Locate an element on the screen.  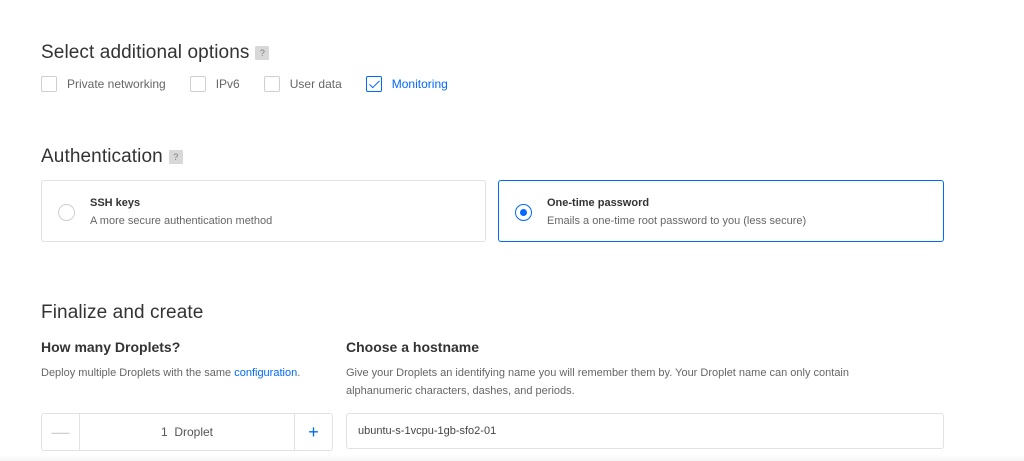
droplet-quantity-value: 1 Droplet is located at coordinates (187, 432).